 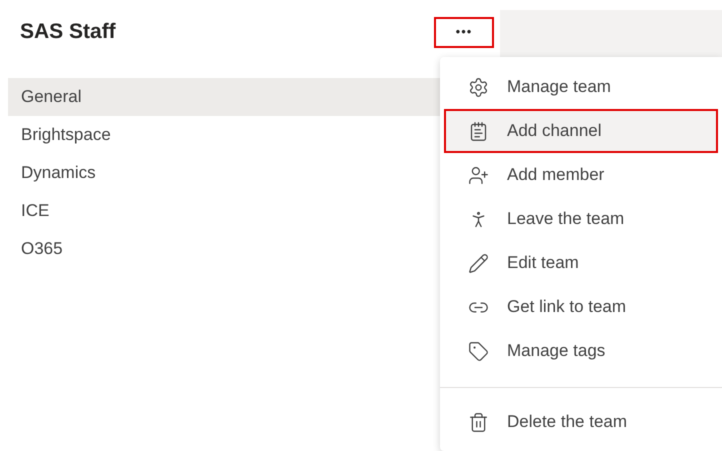 I want to click on notepad-icon, so click(x=478, y=131).